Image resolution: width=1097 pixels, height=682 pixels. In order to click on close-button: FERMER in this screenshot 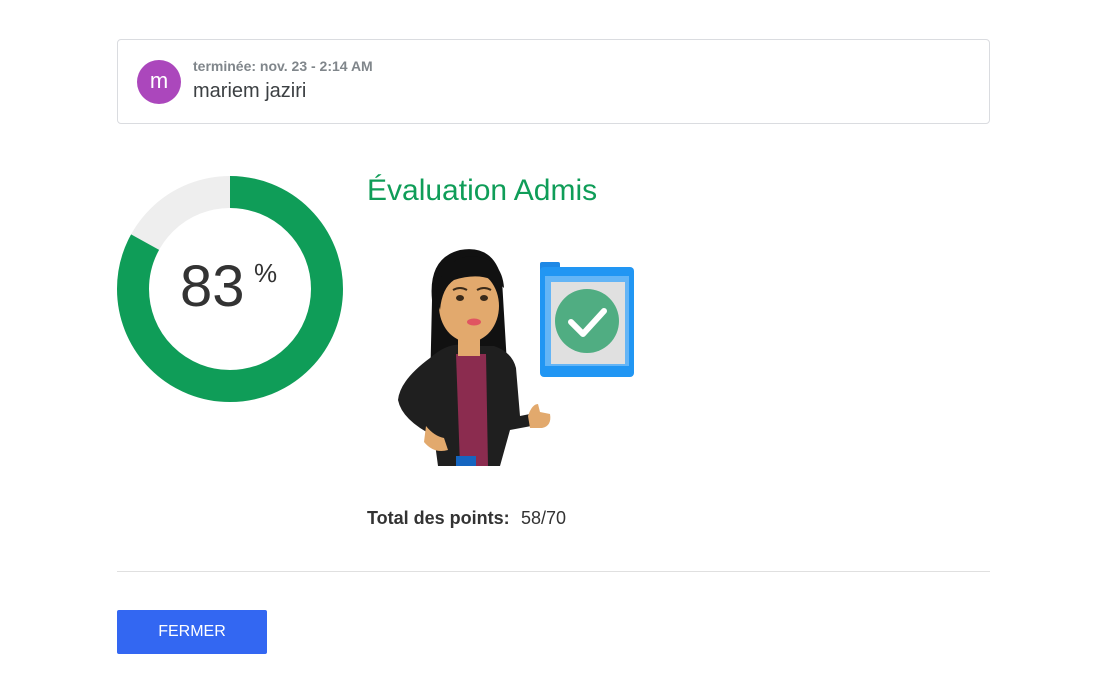, I will do `click(192, 632)`.